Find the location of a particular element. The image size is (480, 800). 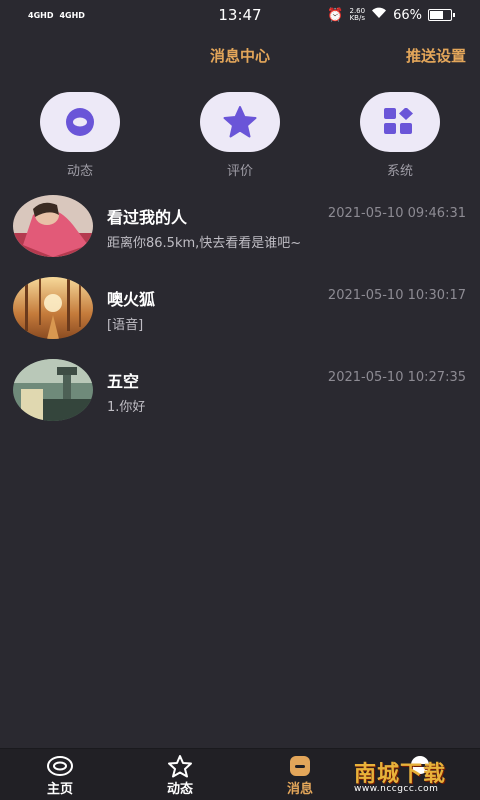

star-icon is located at coordinates (240, 122).